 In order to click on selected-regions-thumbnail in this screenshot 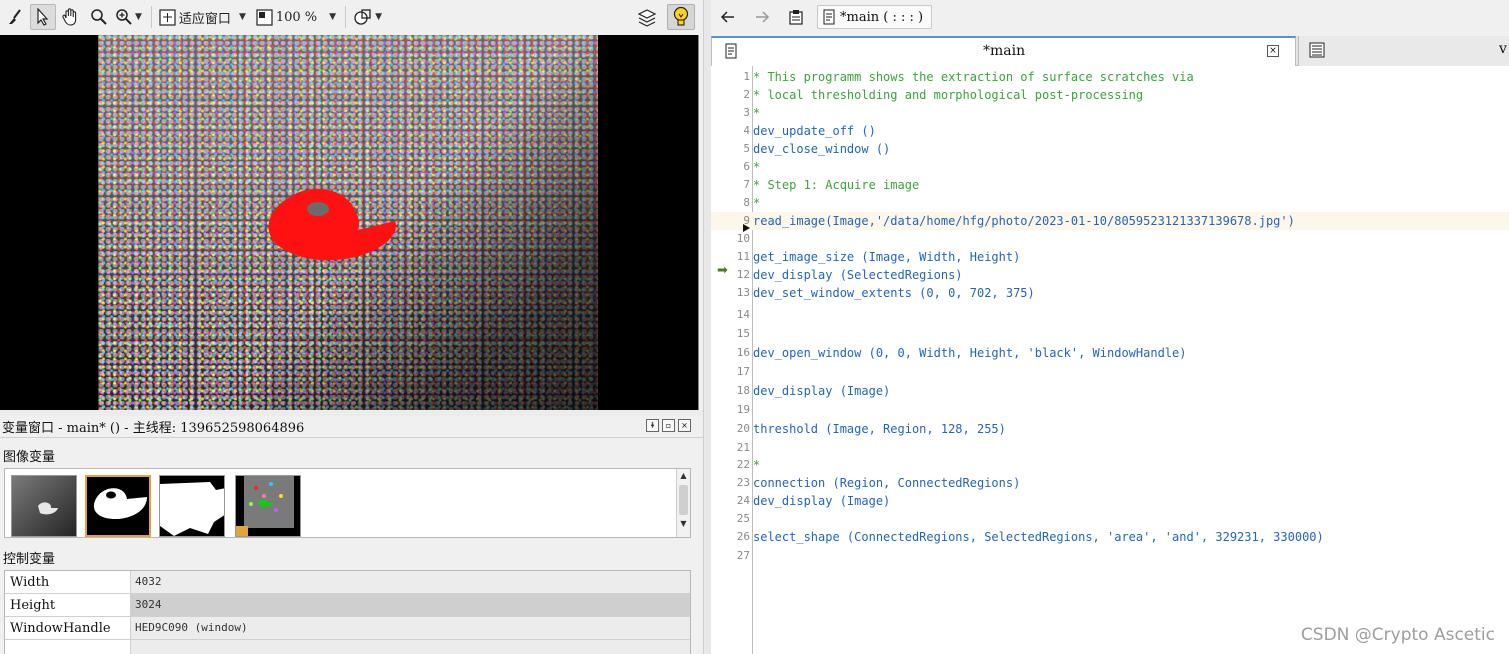, I will do `click(268, 506)`.